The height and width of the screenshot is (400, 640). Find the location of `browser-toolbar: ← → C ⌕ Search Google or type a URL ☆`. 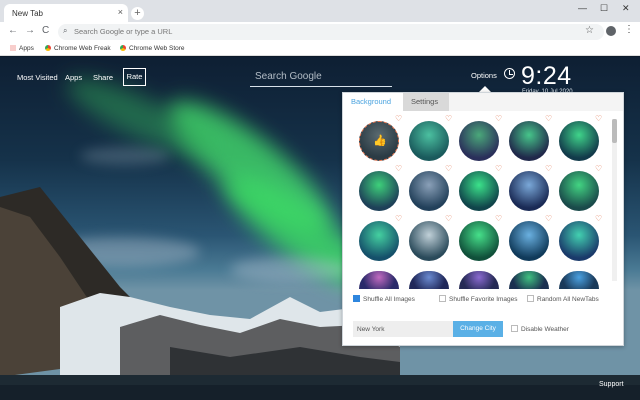

browser-toolbar: ← → C ⌕ Search Google or type a URL ☆ is located at coordinates (320, 32).